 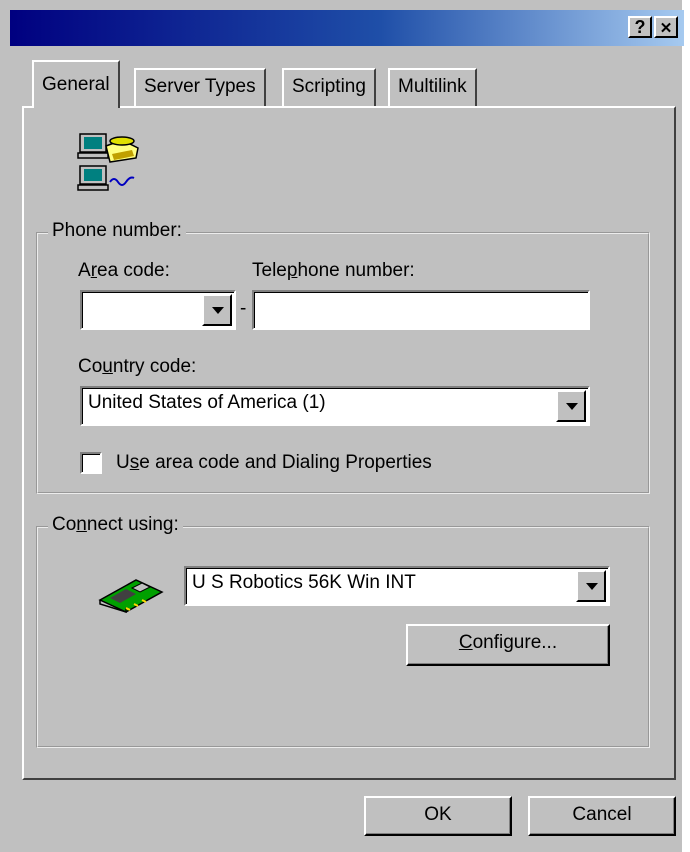 What do you see at coordinates (335, 406) in the screenshot?
I see `country-code-combo: United States of America (1)` at bounding box center [335, 406].